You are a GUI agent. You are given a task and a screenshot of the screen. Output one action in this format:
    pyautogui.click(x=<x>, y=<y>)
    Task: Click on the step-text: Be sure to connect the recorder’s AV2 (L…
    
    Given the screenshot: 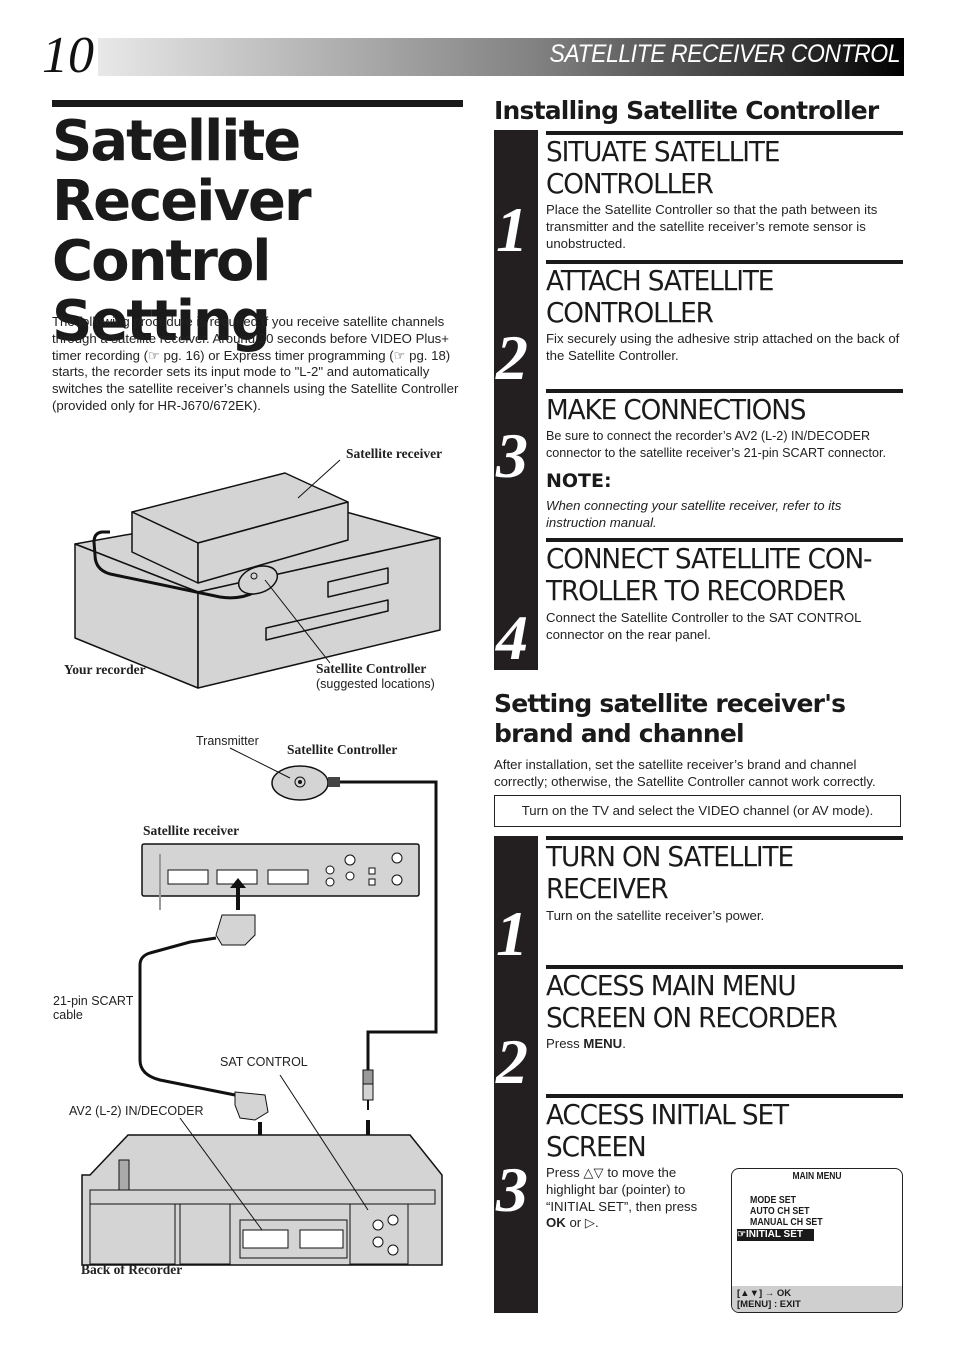 What is the action you would take?
    pyautogui.click(x=716, y=444)
    